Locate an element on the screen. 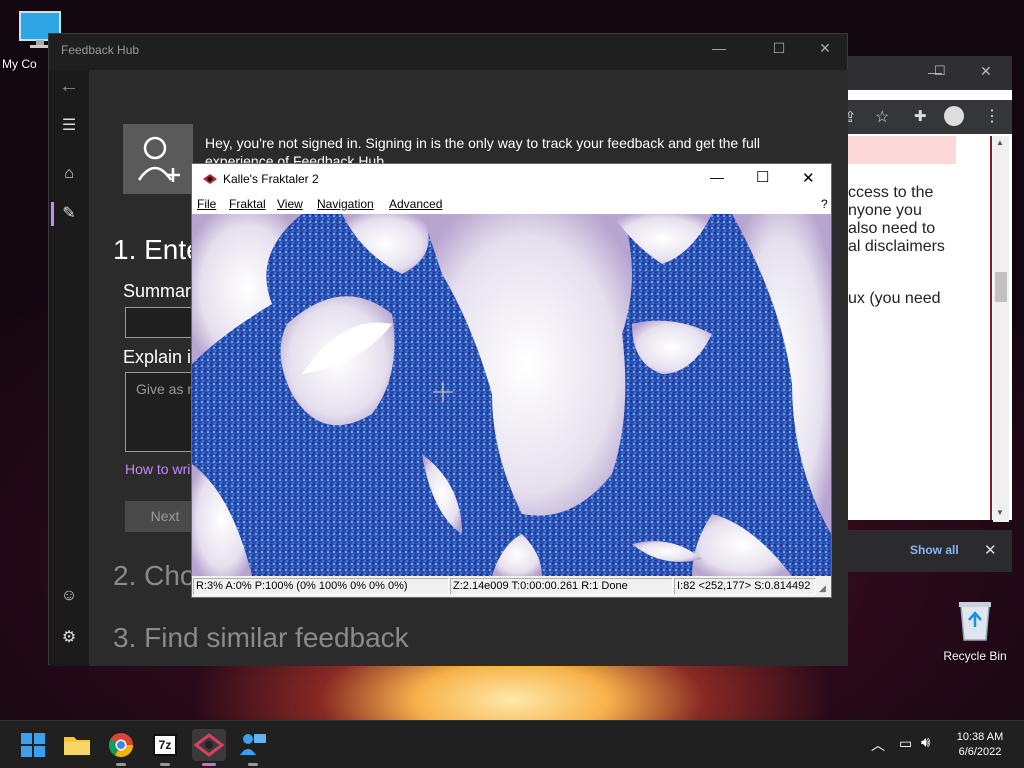 Image resolution: width=1024 pixels, height=768 pixels. desktop-icon-recycle-bin: Recycle Bin is located at coordinates (975, 630).